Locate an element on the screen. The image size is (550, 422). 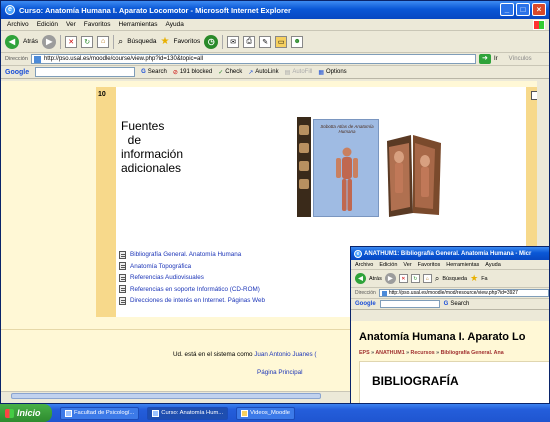
mail-icon: ✉ is located at coordinates (233, 41).